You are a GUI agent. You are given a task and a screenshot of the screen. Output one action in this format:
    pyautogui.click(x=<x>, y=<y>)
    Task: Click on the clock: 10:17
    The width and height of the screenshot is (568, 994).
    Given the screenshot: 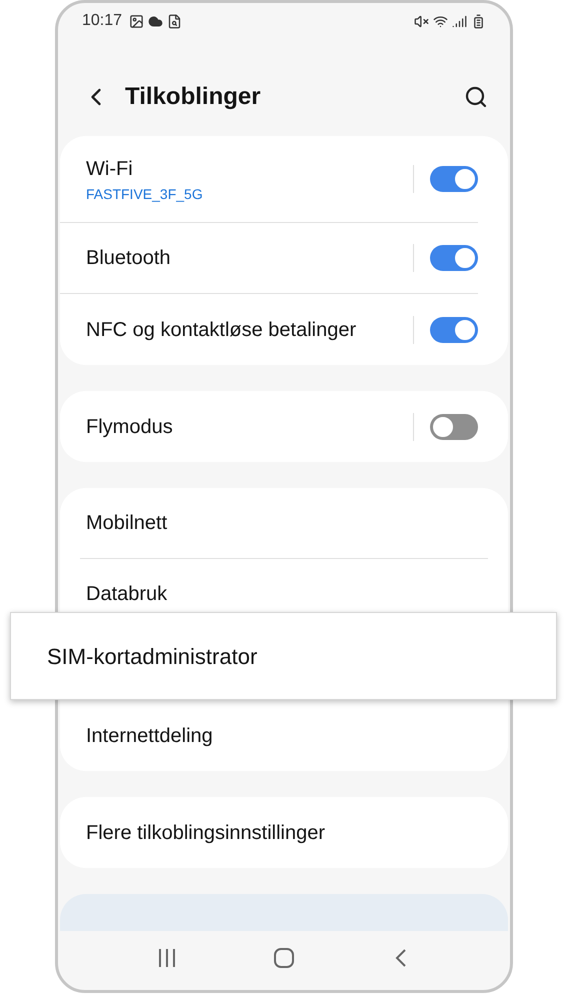 What is the action you would take?
    pyautogui.click(x=102, y=21)
    